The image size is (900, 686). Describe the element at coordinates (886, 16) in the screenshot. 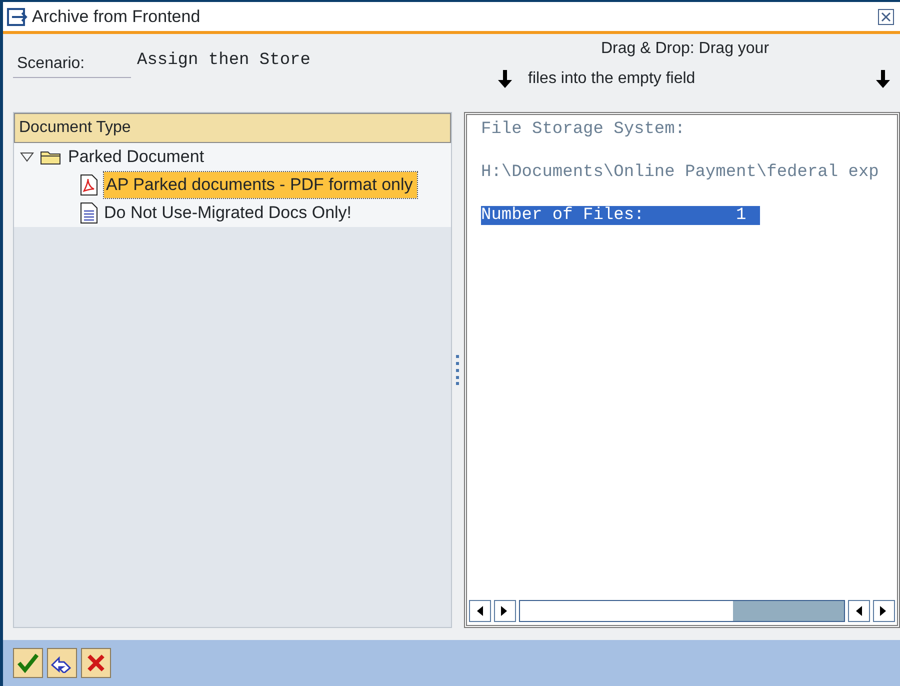

I see `close-icon` at that location.